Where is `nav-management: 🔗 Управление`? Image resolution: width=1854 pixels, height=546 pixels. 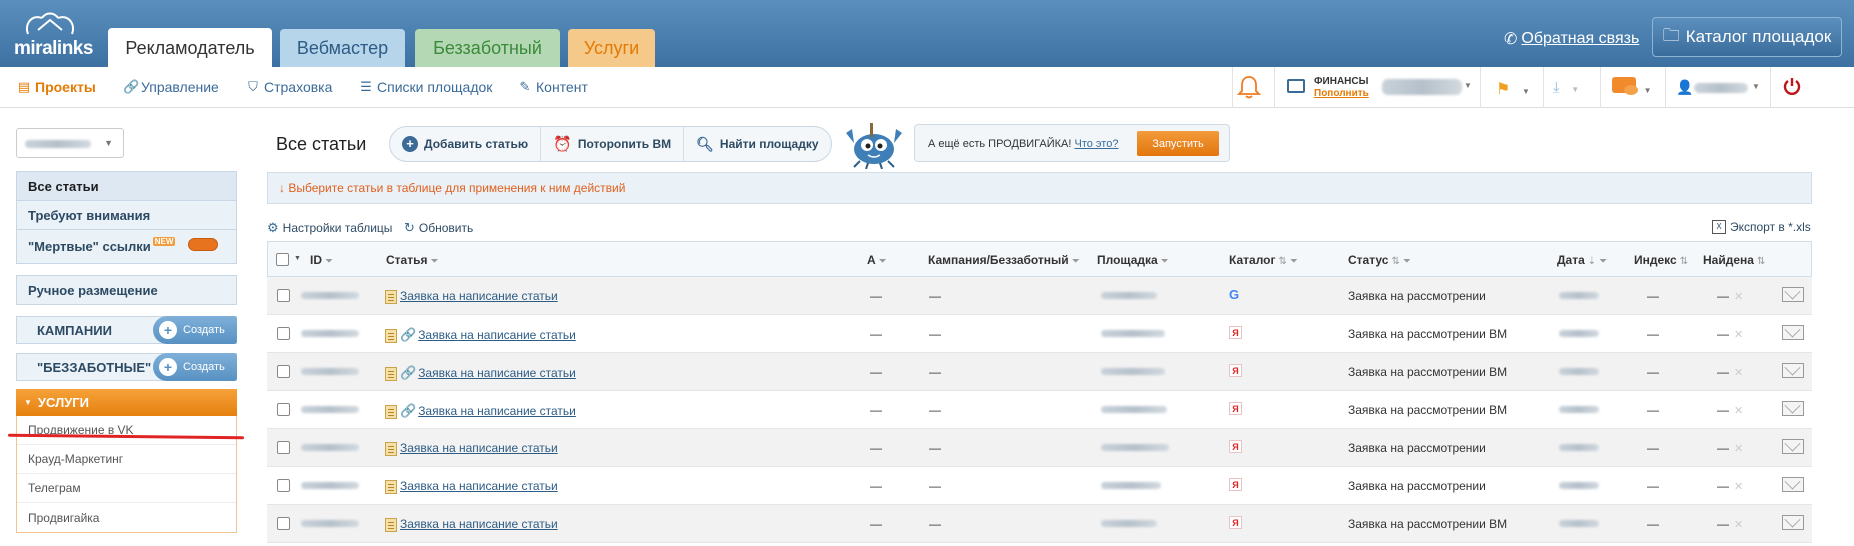
nav-management: 🔗 Управление is located at coordinates (171, 87).